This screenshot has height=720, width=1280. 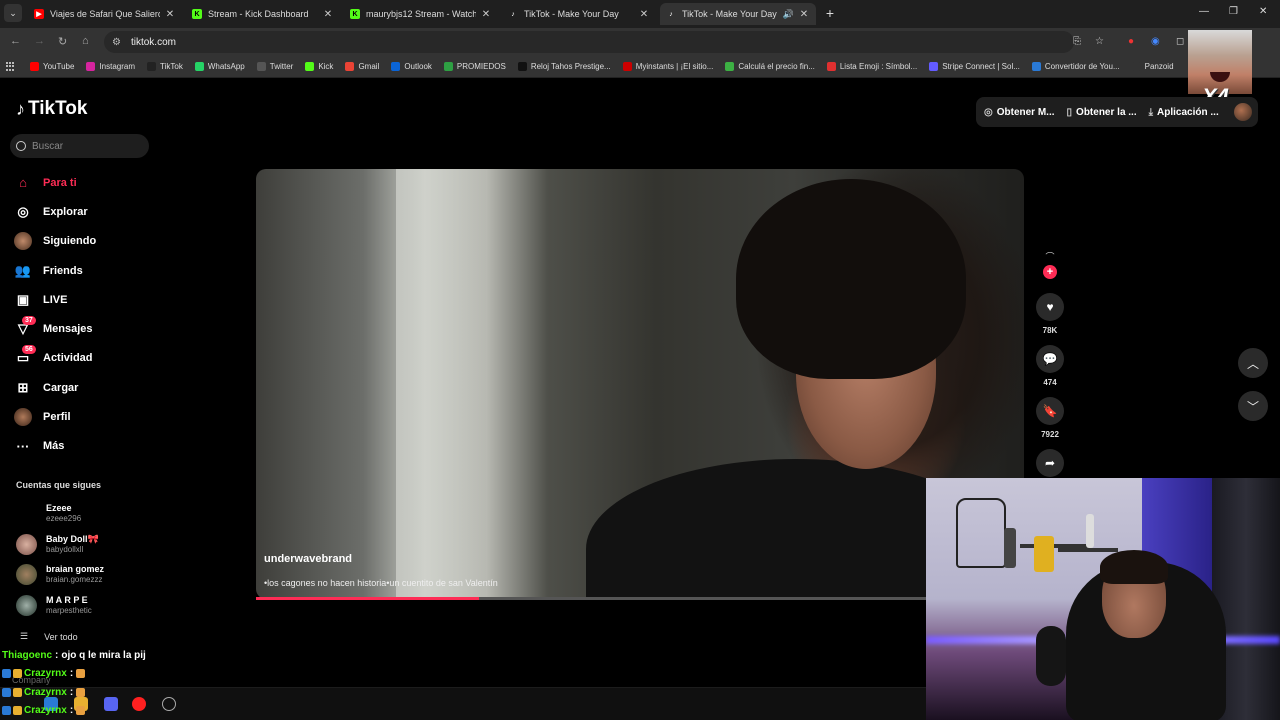 I want to click on forward-icon: →, so click(x=39, y=41).